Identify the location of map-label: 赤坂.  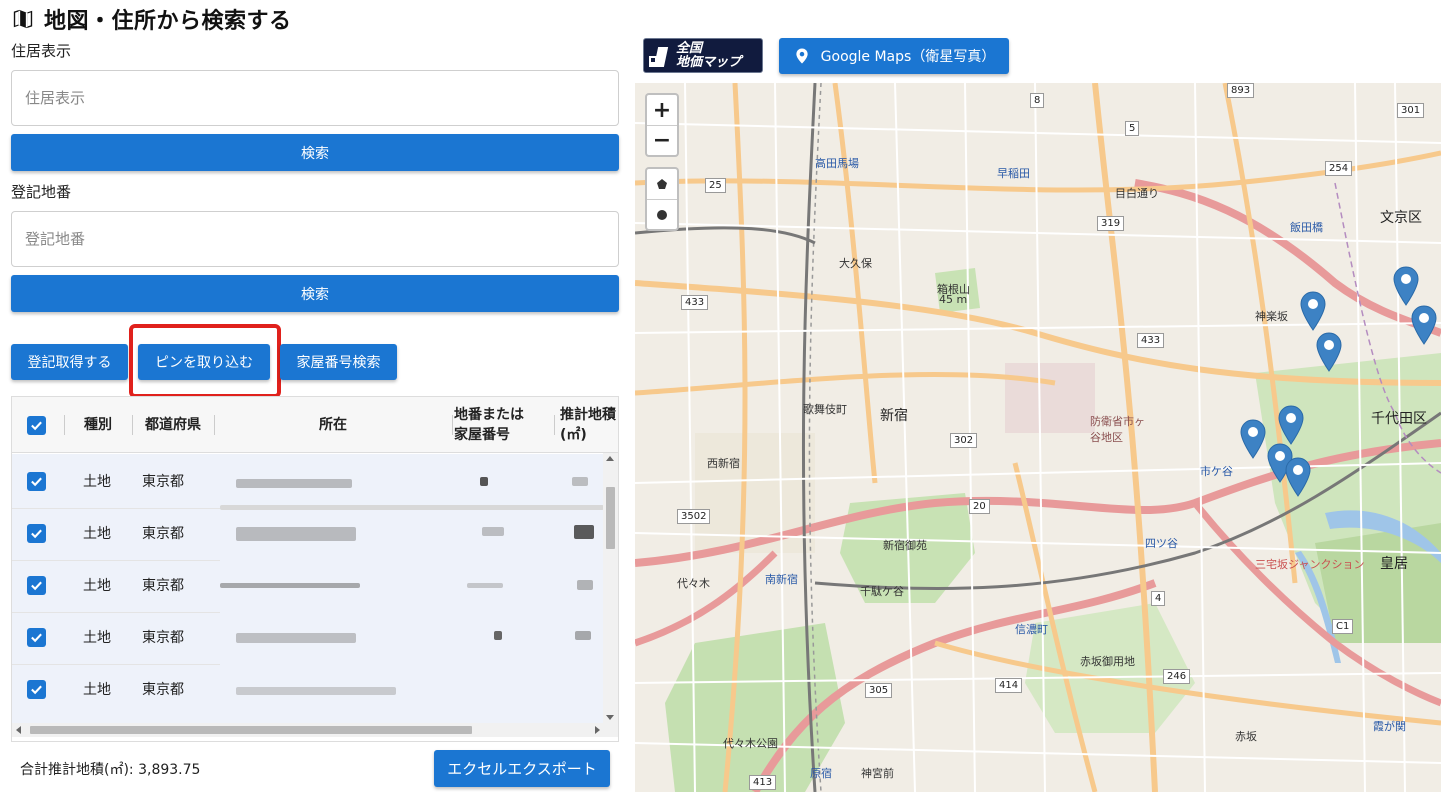
(1246, 736).